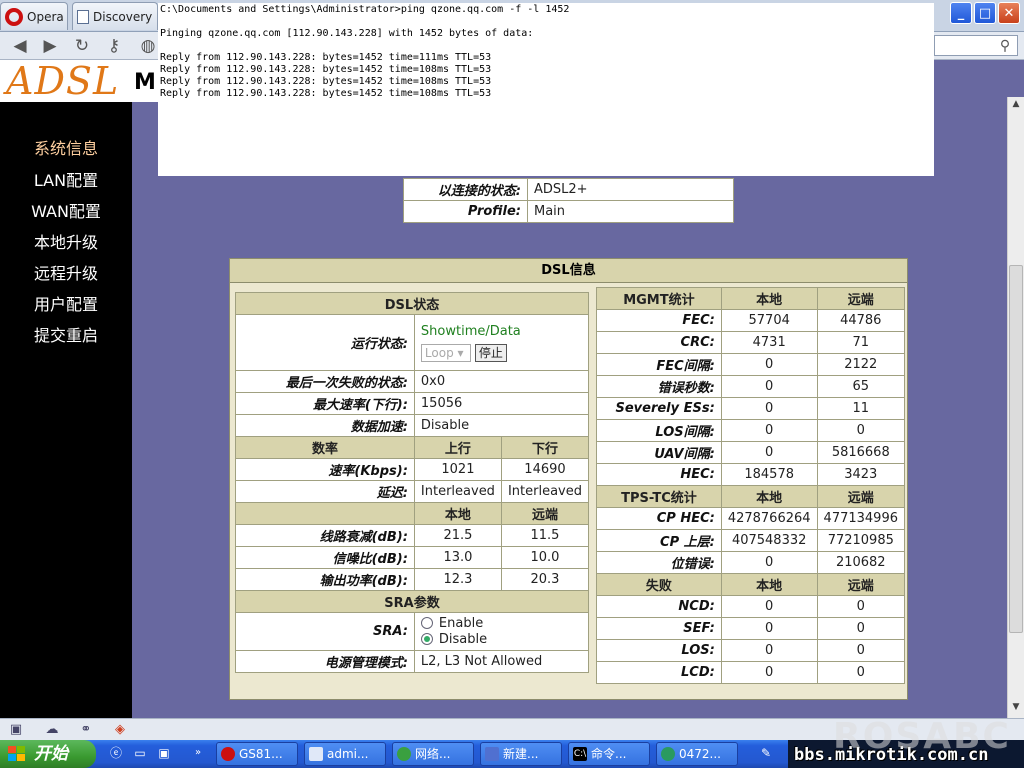  What do you see at coordinates (457, 491) in the screenshot?
I see `latency-up-value: Interleaved` at bounding box center [457, 491].